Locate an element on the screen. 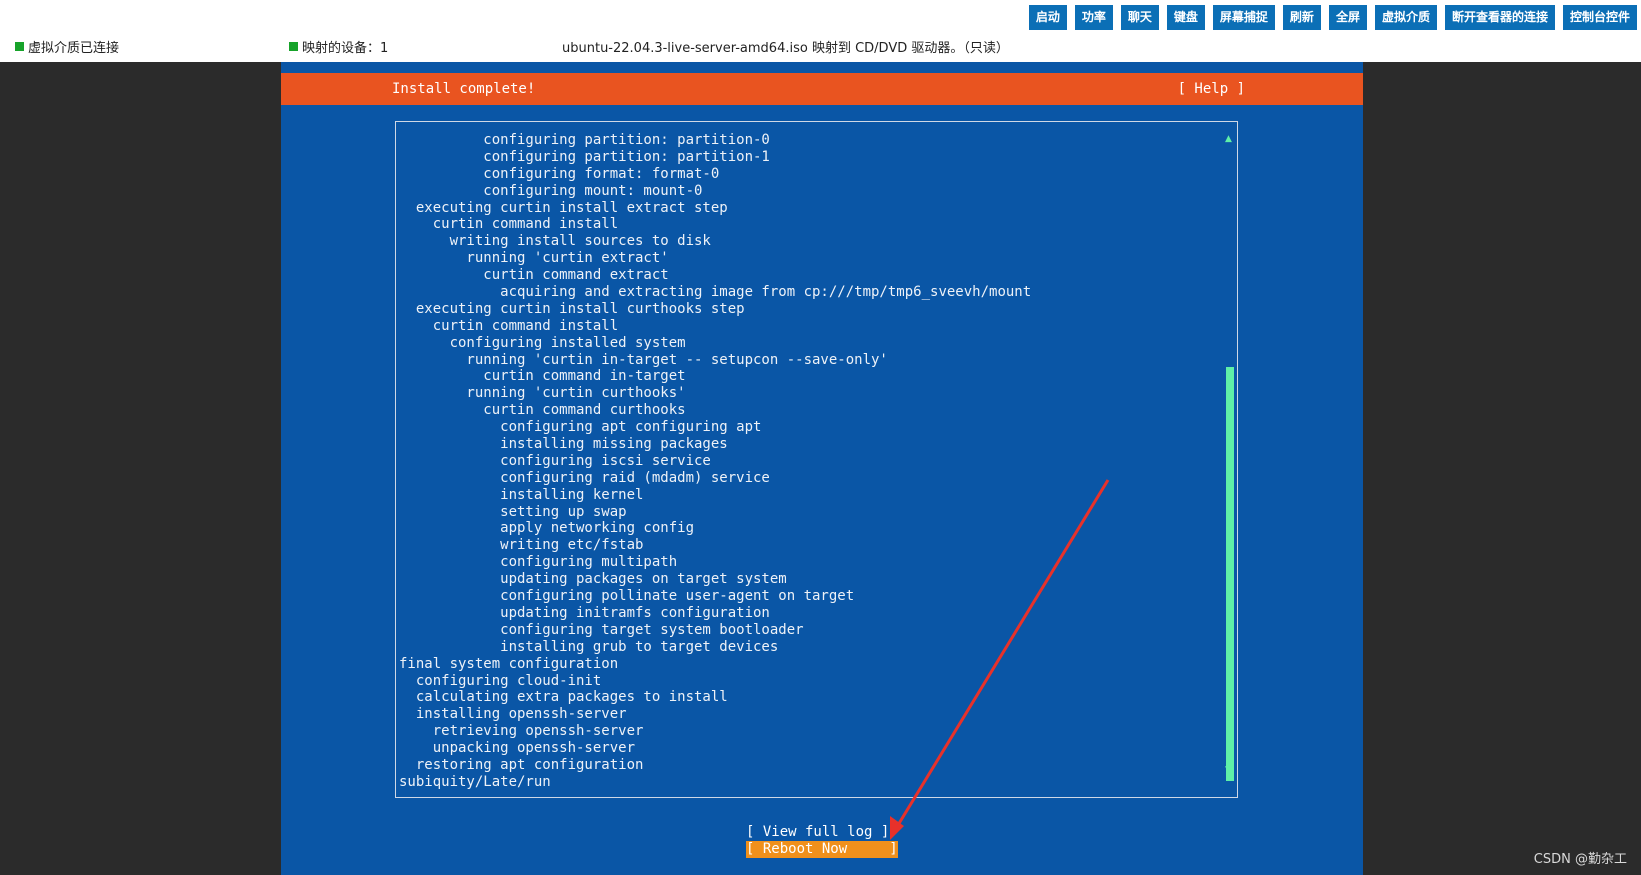 This screenshot has width=1641, height=875. log-line: configuring apt configuring apt is located at coordinates (580, 427).